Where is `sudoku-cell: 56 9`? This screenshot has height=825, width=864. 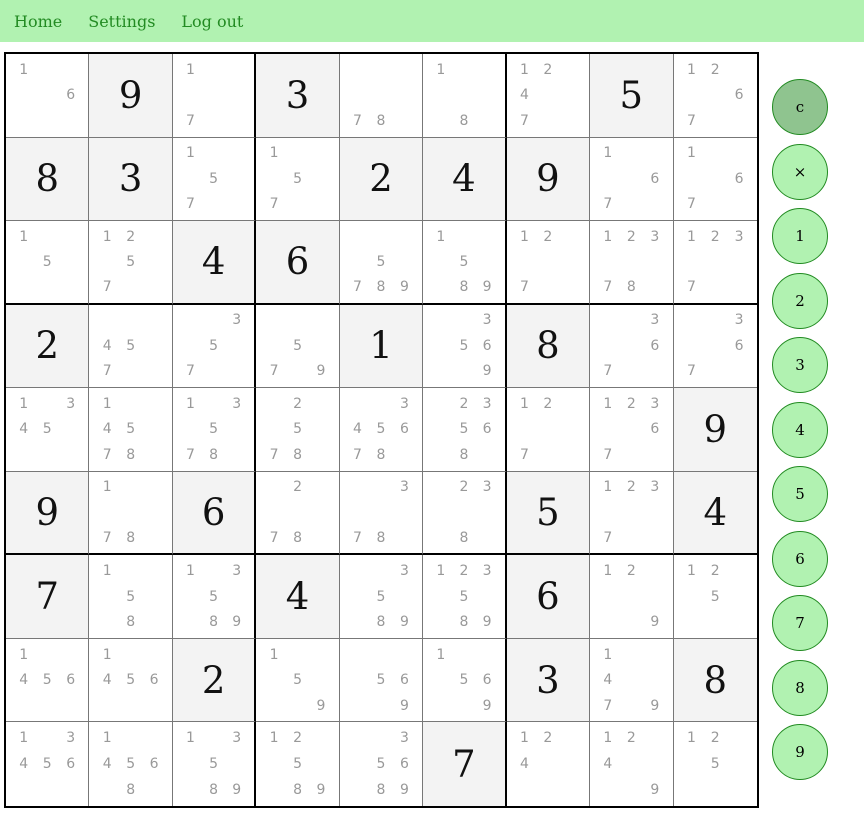 sudoku-cell: 56 9 is located at coordinates (381, 680).